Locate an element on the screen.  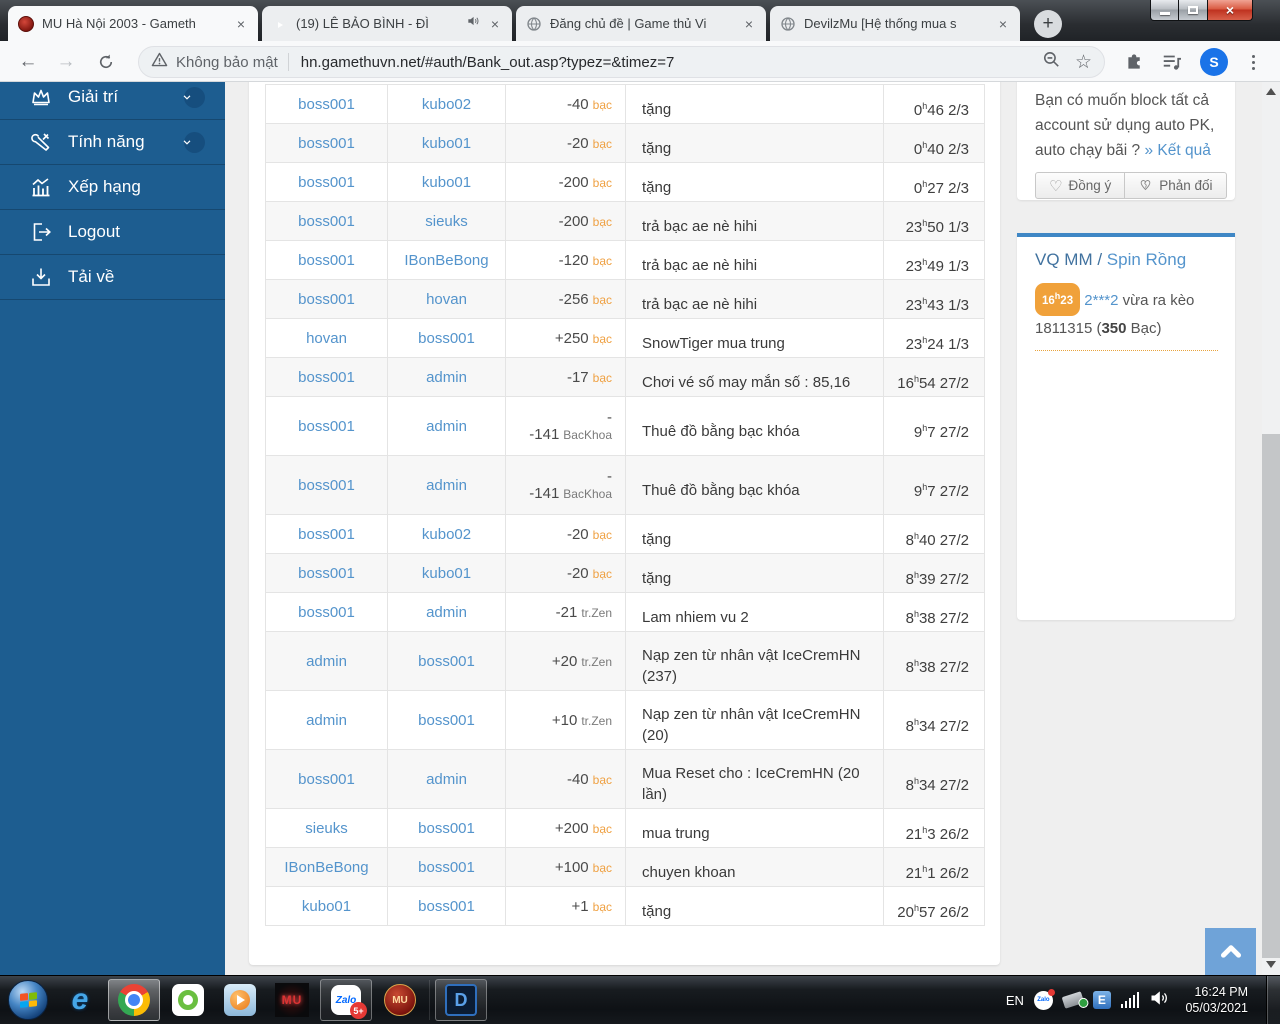
vq-mm-link: VQ MM is located at coordinates (1064, 259).